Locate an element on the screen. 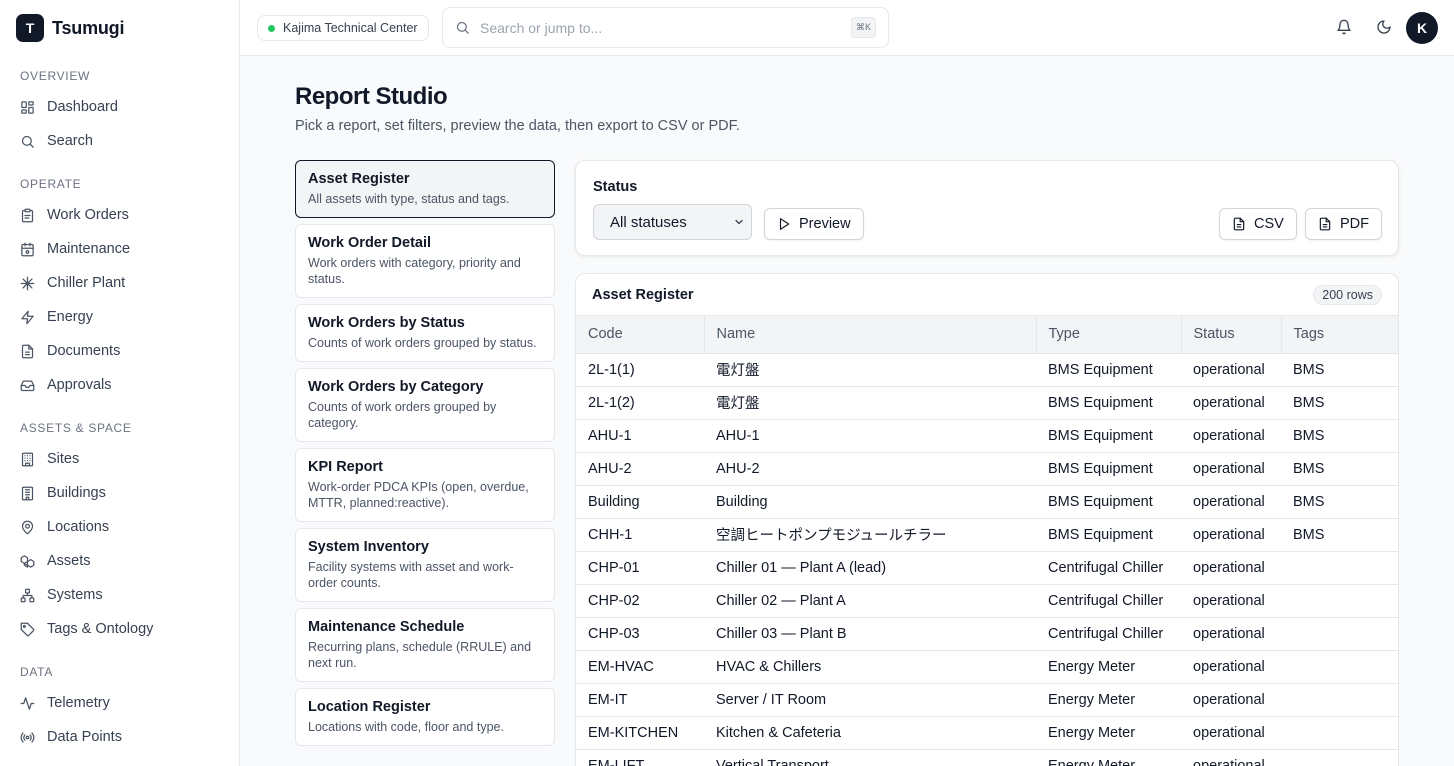  calendar-wrench-icon is located at coordinates (27, 249).